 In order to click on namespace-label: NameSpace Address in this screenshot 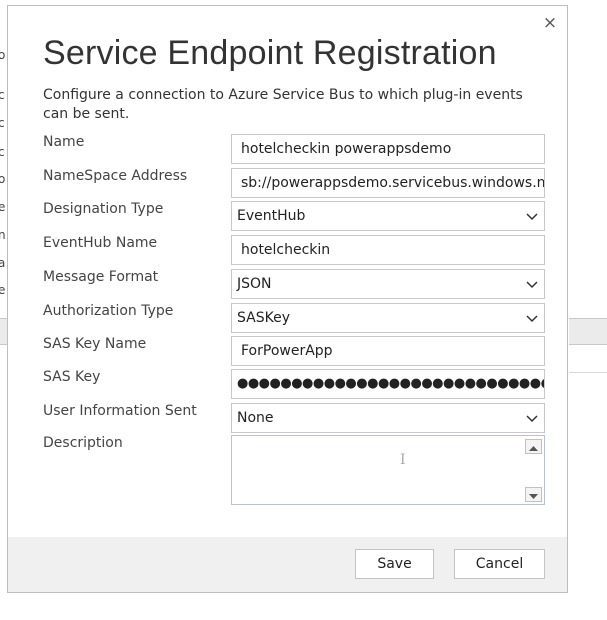, I will do `click(115, 176)`.